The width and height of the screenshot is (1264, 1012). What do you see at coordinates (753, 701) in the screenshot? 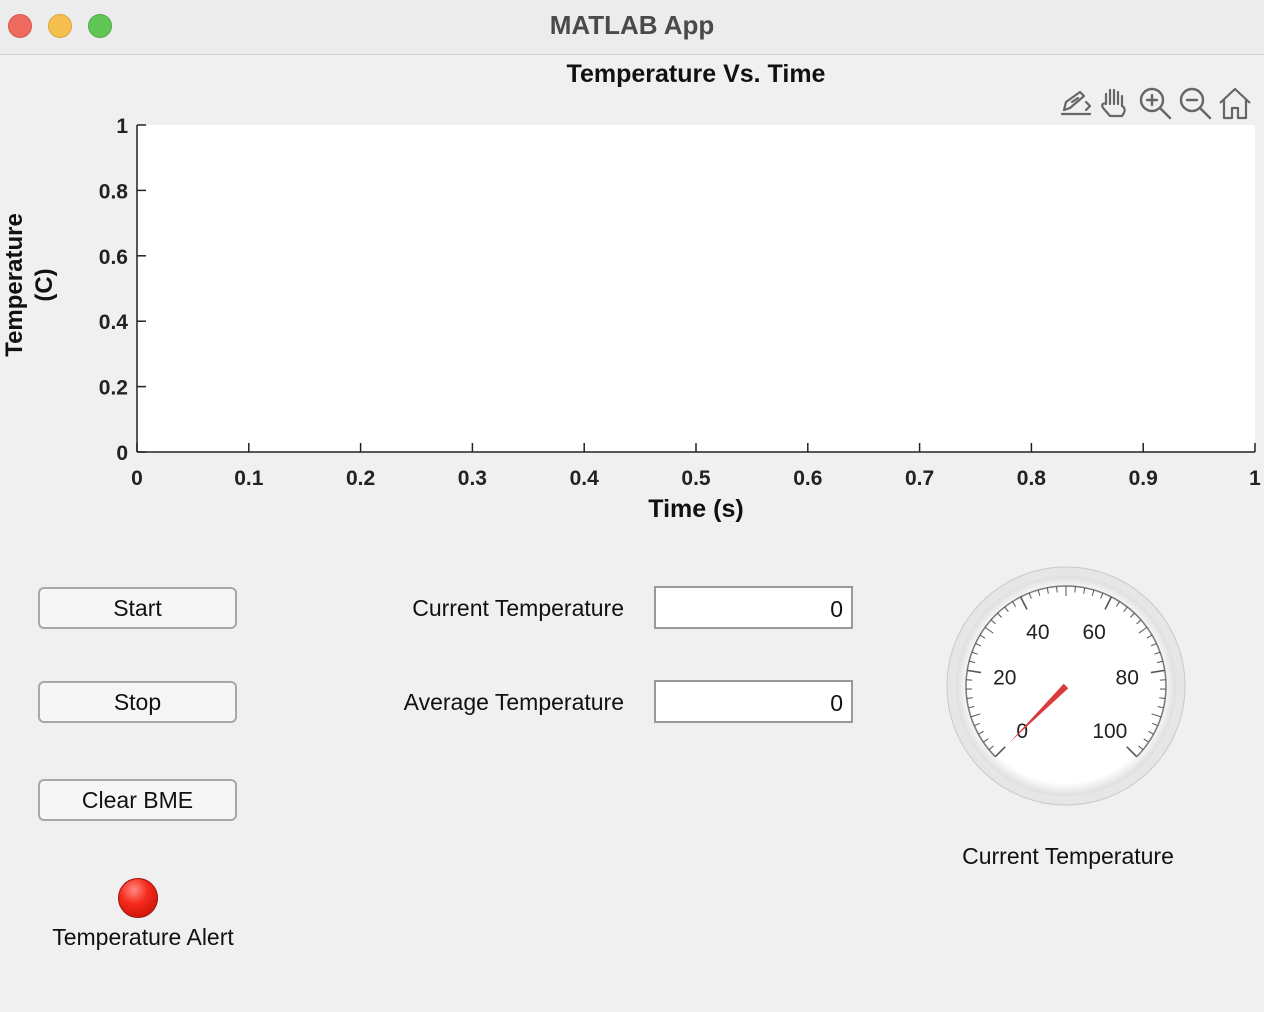
I see `average-temperature-field: 0` at bounding box center [753, 701].